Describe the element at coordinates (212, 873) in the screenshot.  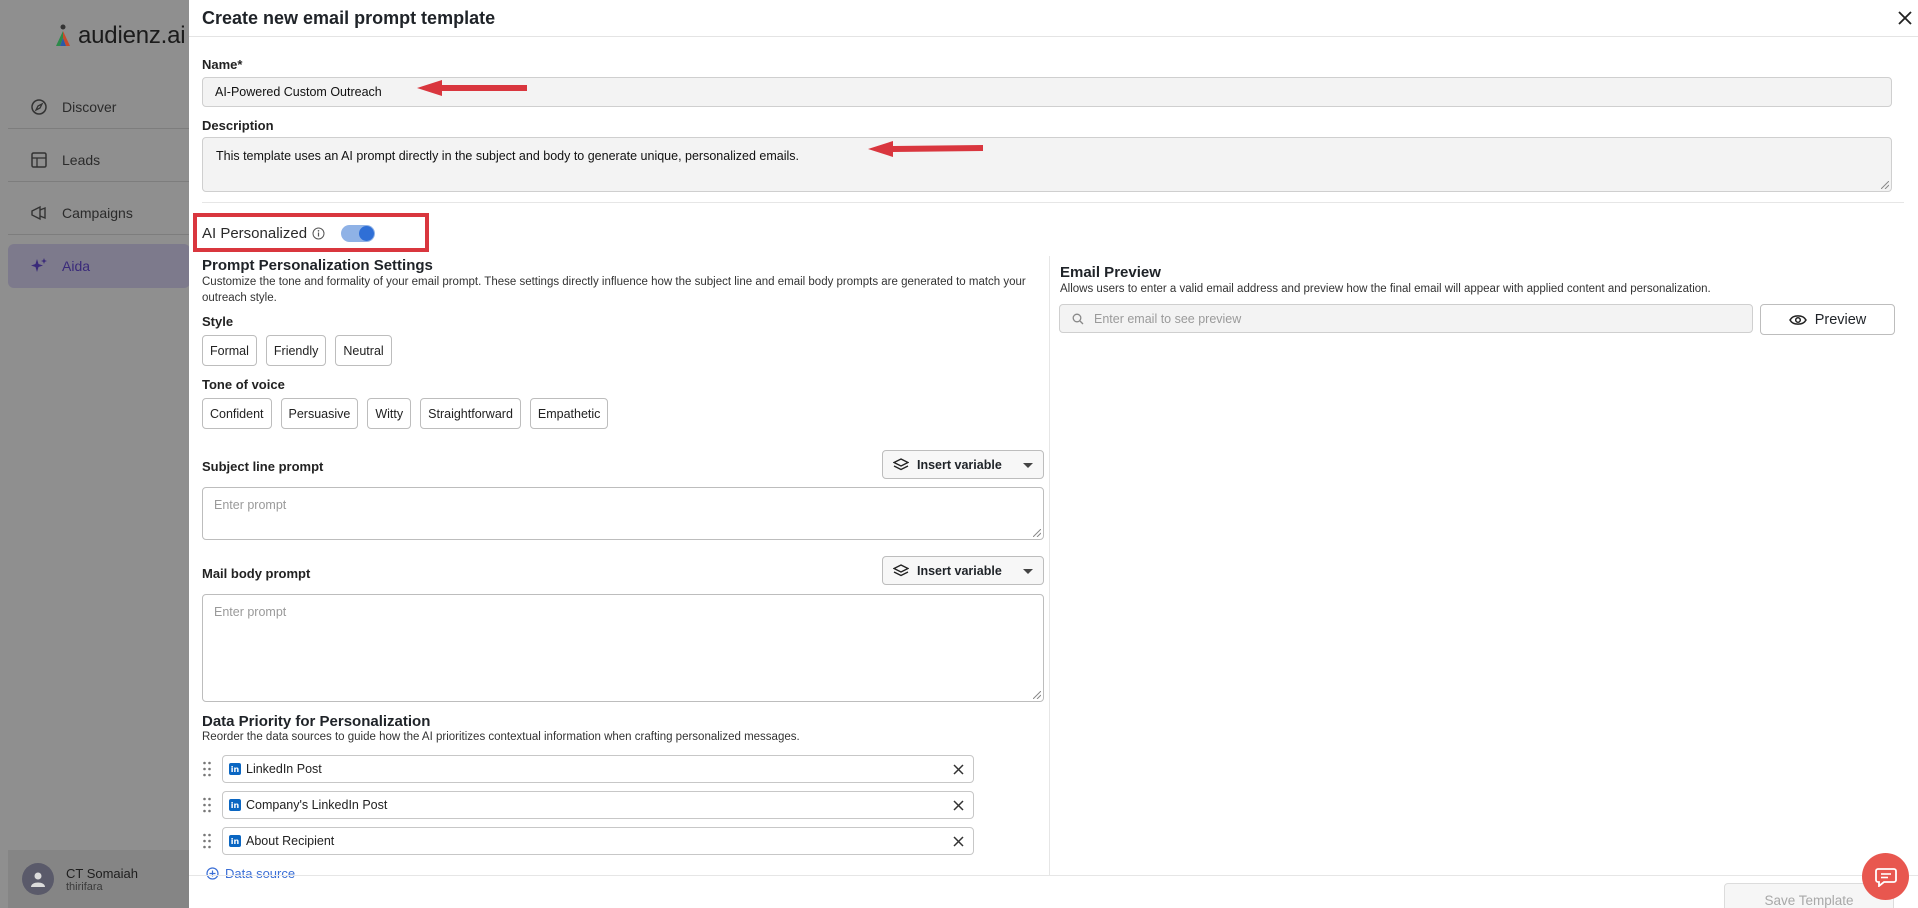
I see `plus-circle-icon` at that location.